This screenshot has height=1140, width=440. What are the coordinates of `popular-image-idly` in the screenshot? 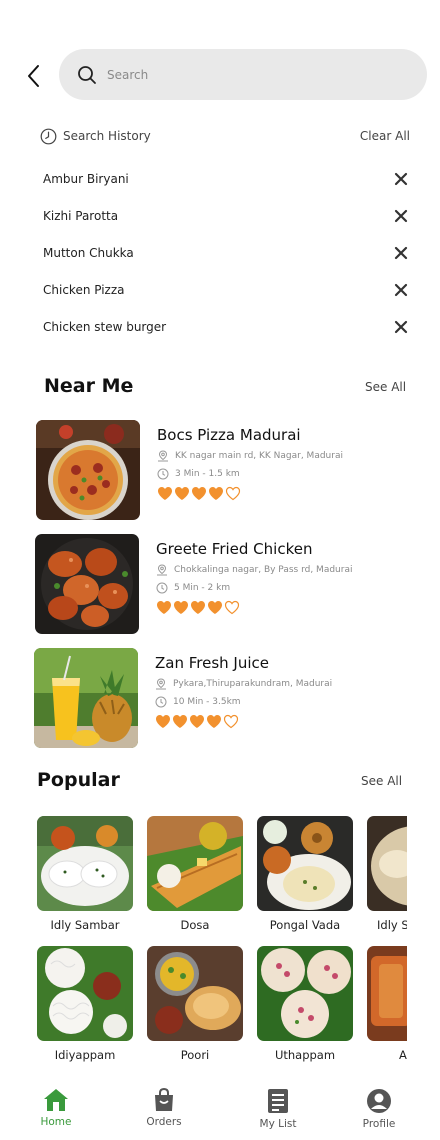 It's located at (85, 863).